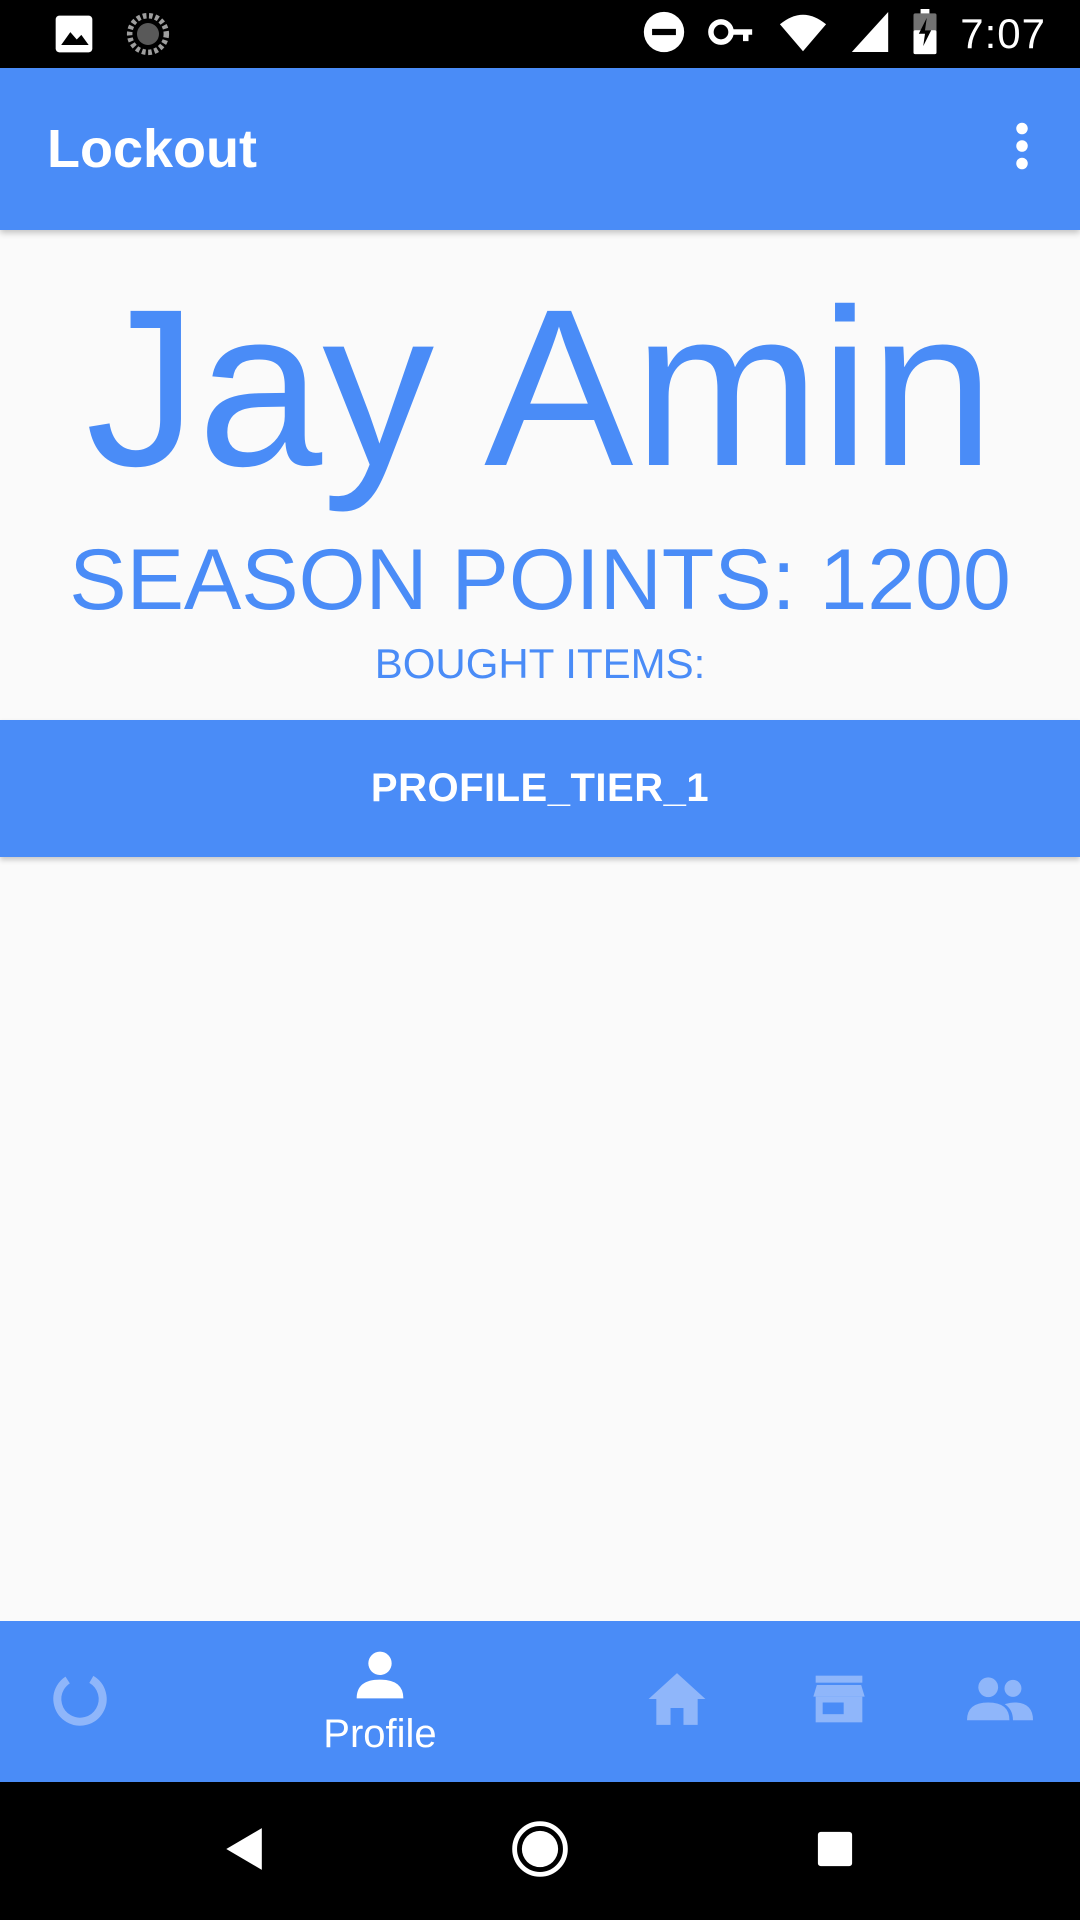 The image size is (1080, 1920). Describe the element at coordinates (925, 34) in the screenshot. I see `battery-charging-icon` at that location.